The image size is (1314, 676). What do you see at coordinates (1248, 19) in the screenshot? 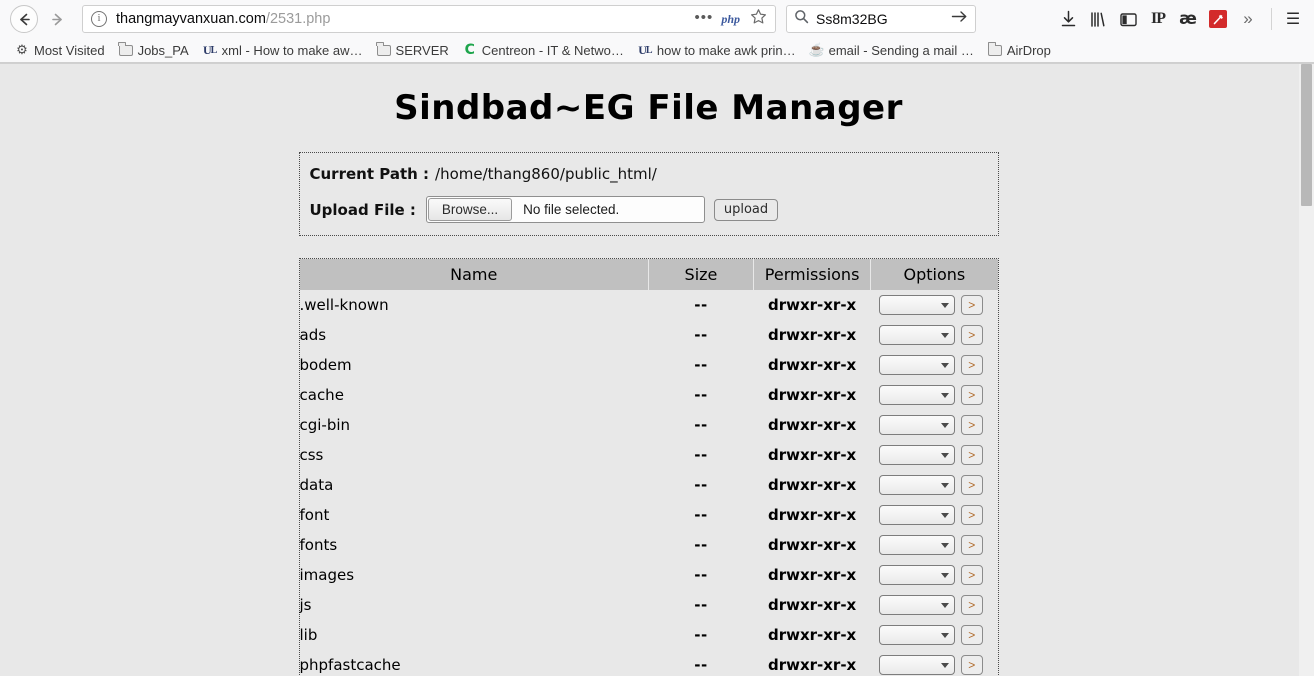
I see `overflow-chevrons-icon: »` at bounding box center [1248, 19].